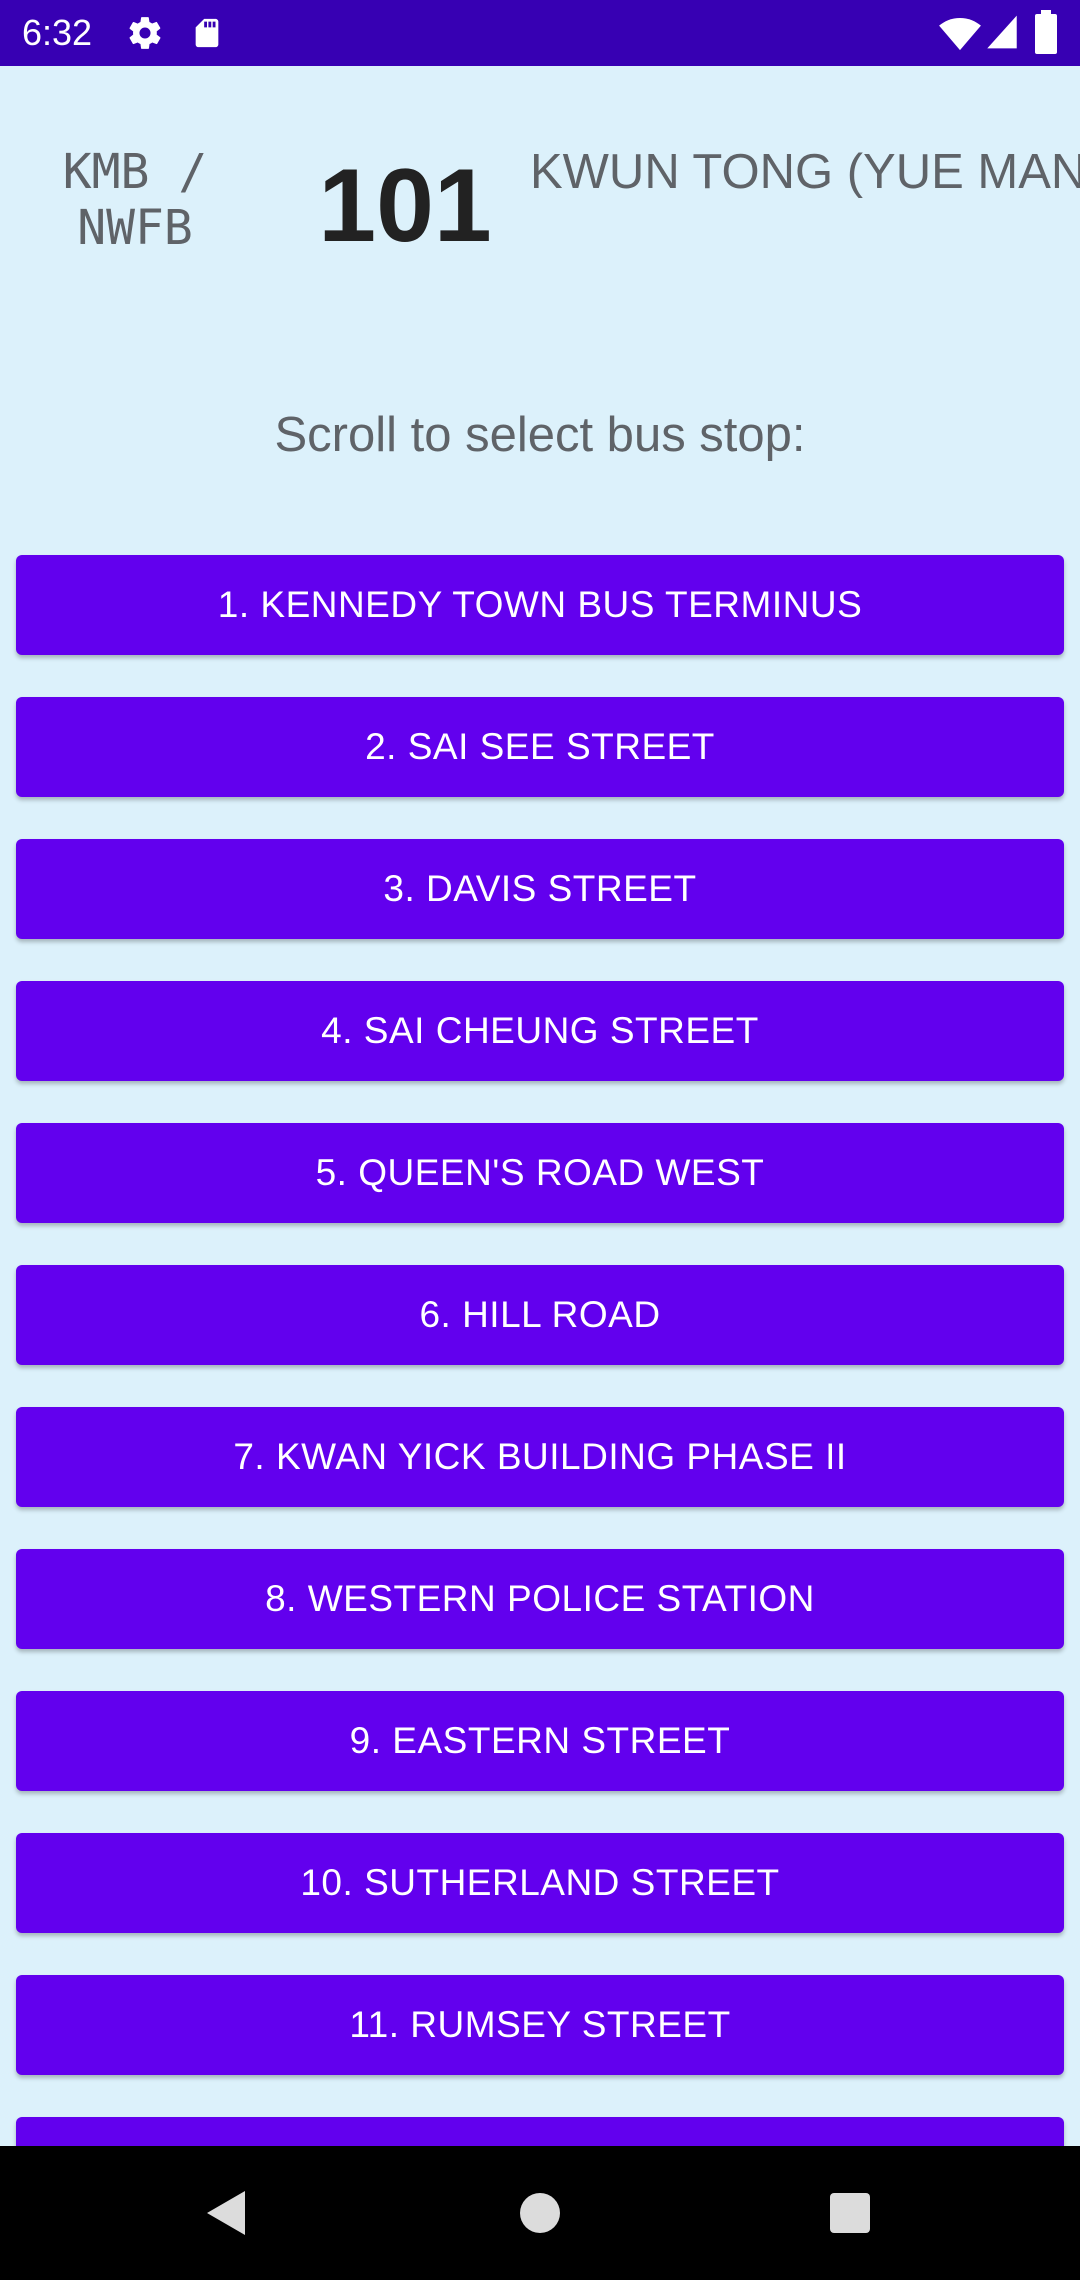 The width and height of the screenshot is (1080, 2280). I want to click on bus-stop-button: 8. WESTERN POLICE STATION, so click(540, 1599).